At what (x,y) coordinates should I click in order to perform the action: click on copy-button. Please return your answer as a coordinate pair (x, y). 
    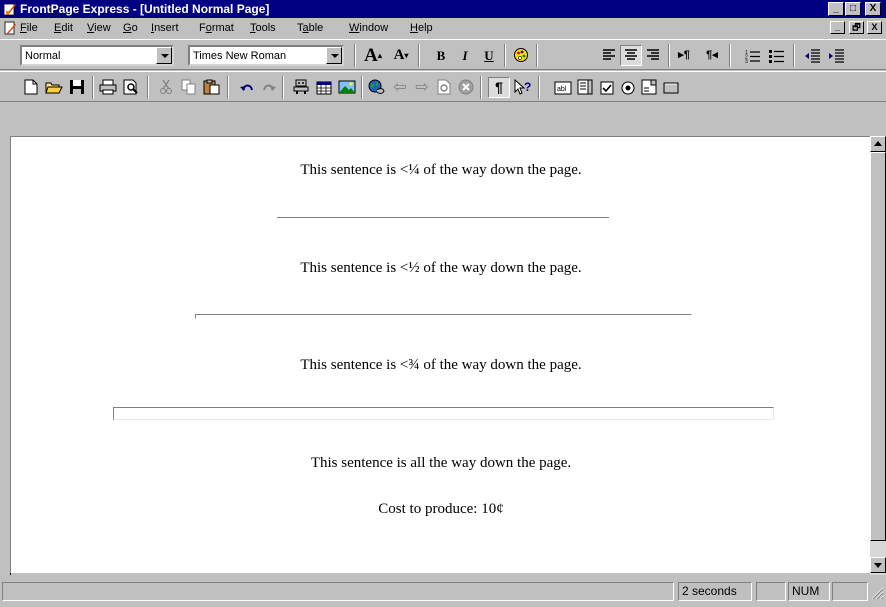
    Looking at the image, I should click on (189, 87).